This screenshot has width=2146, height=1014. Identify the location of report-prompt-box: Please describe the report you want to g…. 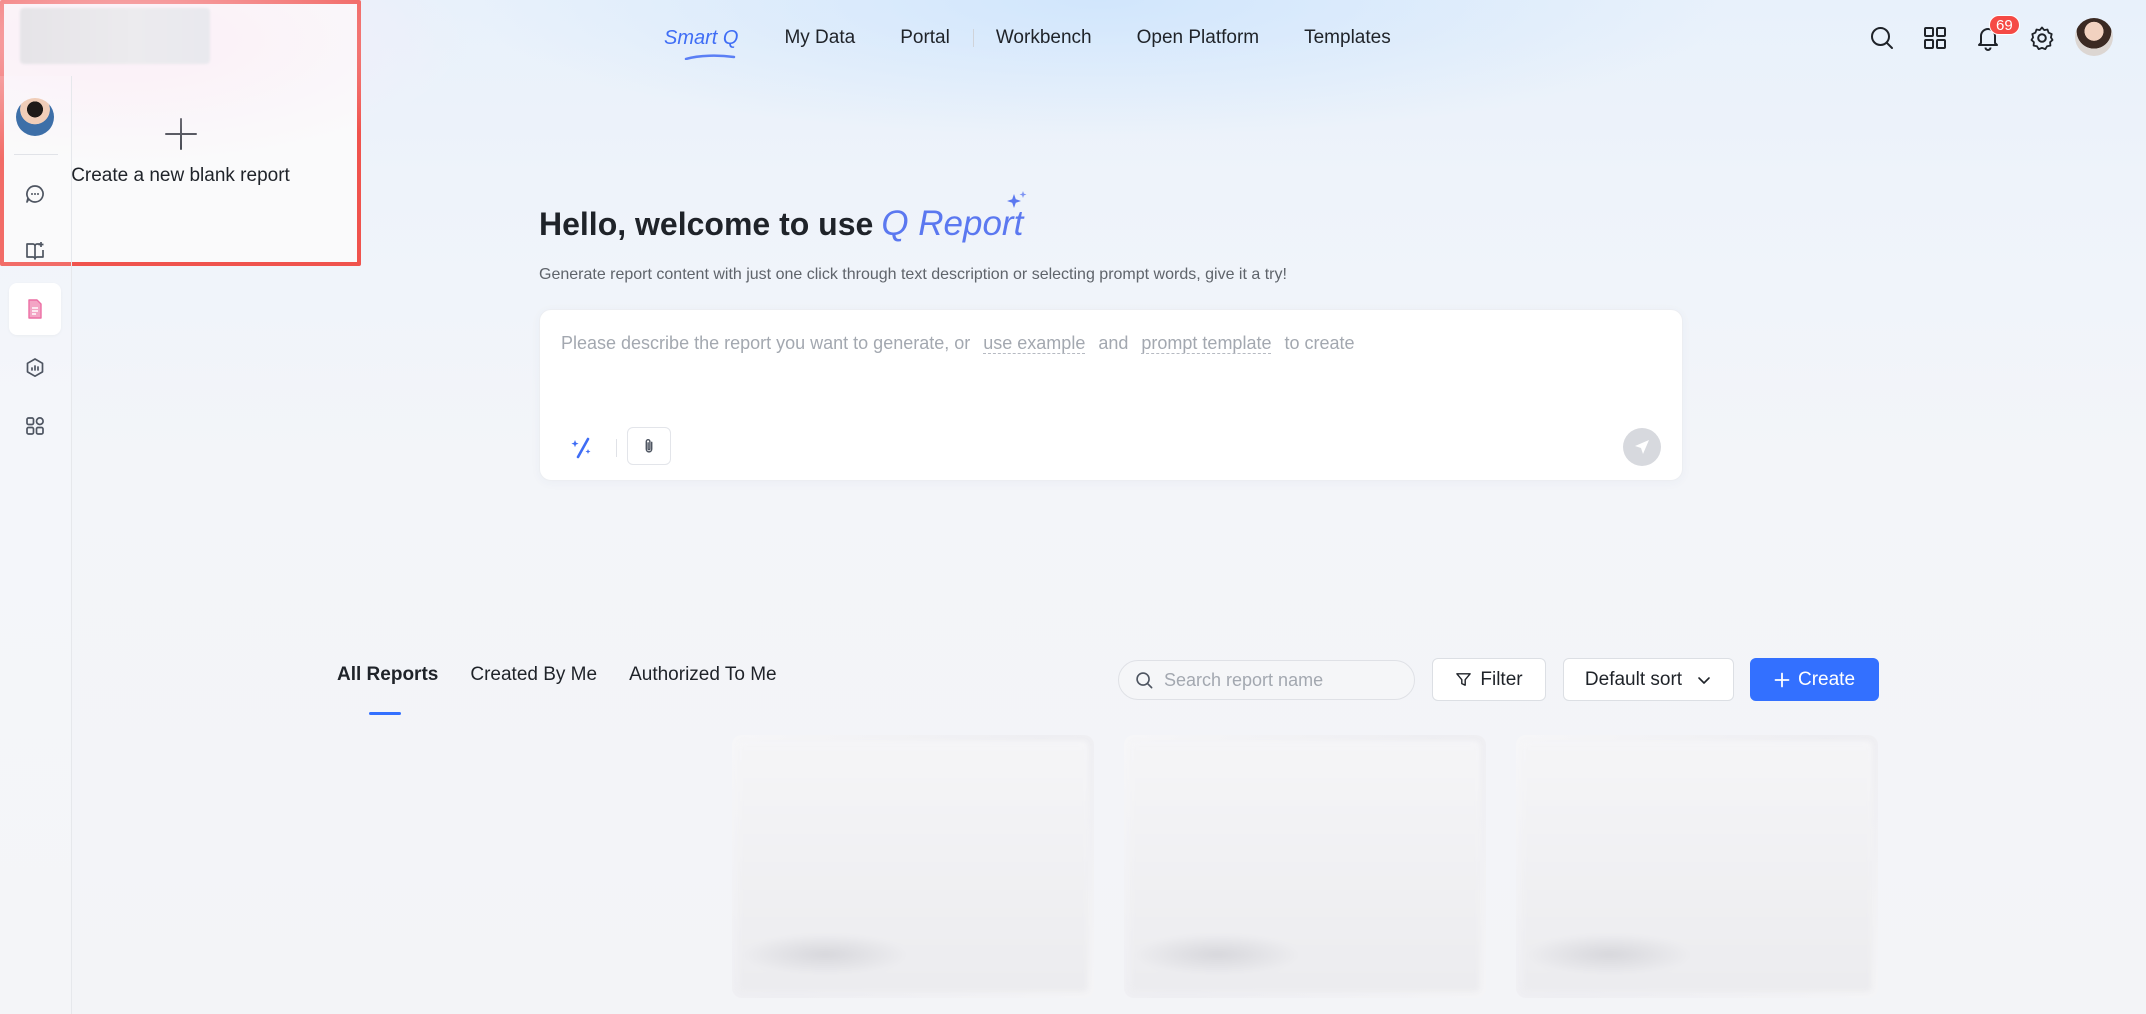
(1111, 395).